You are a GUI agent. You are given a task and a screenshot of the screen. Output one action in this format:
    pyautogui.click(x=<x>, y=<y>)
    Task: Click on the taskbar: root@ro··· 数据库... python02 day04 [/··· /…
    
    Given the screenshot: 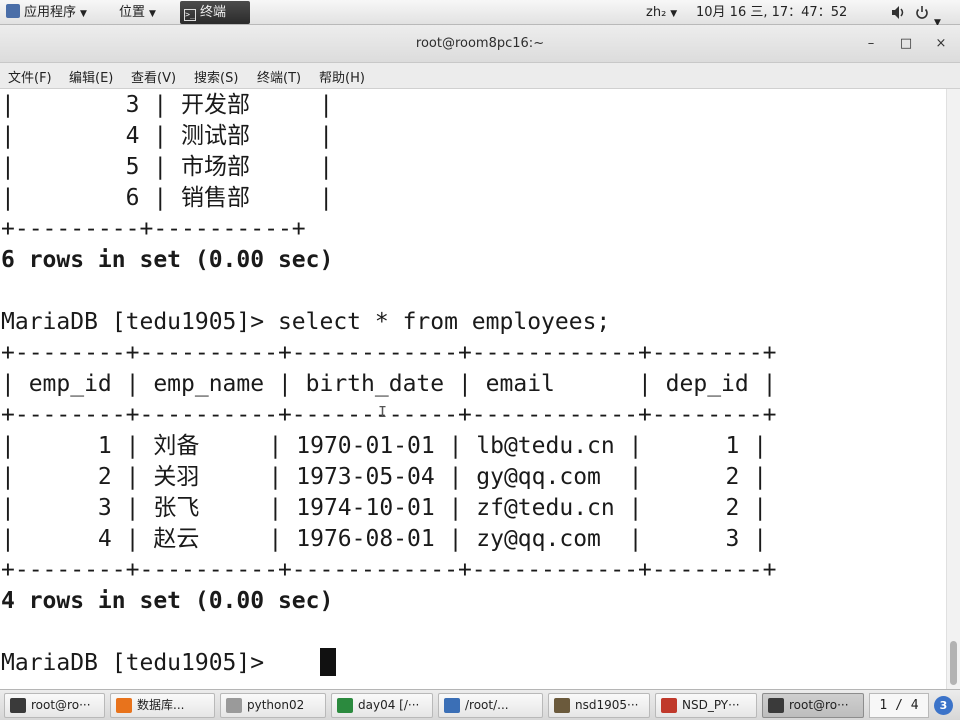 What is the action you would take?
    pyautogui.click(x=480, y=704)
    